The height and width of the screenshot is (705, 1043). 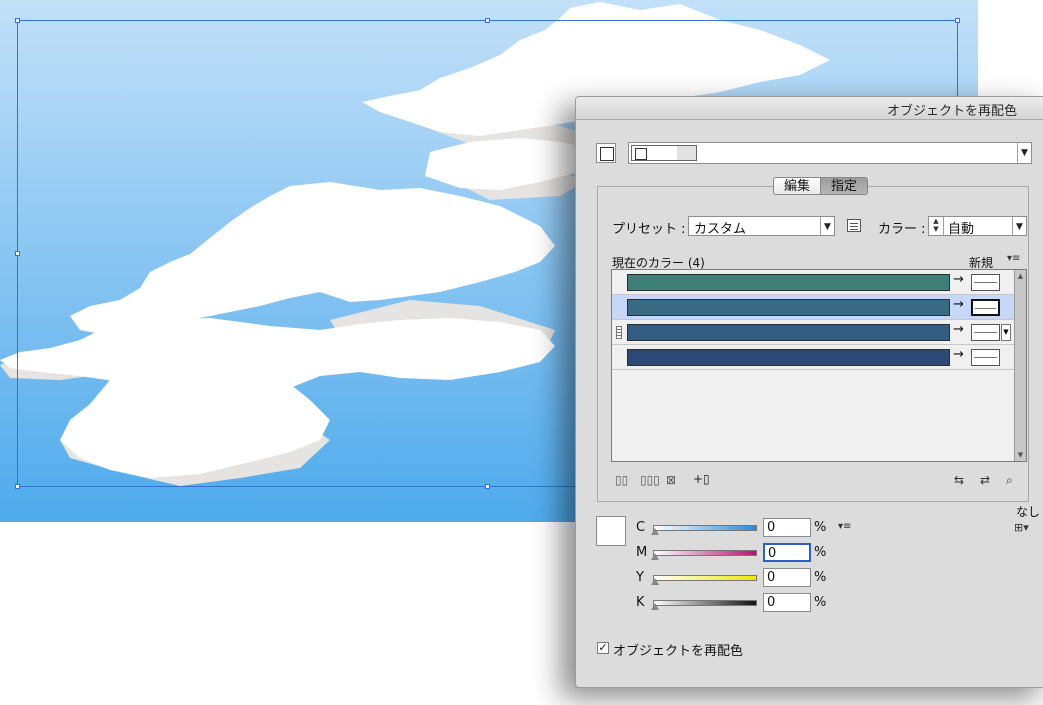 I want to click on magenta-input: 0, so click(x=787, y=552).